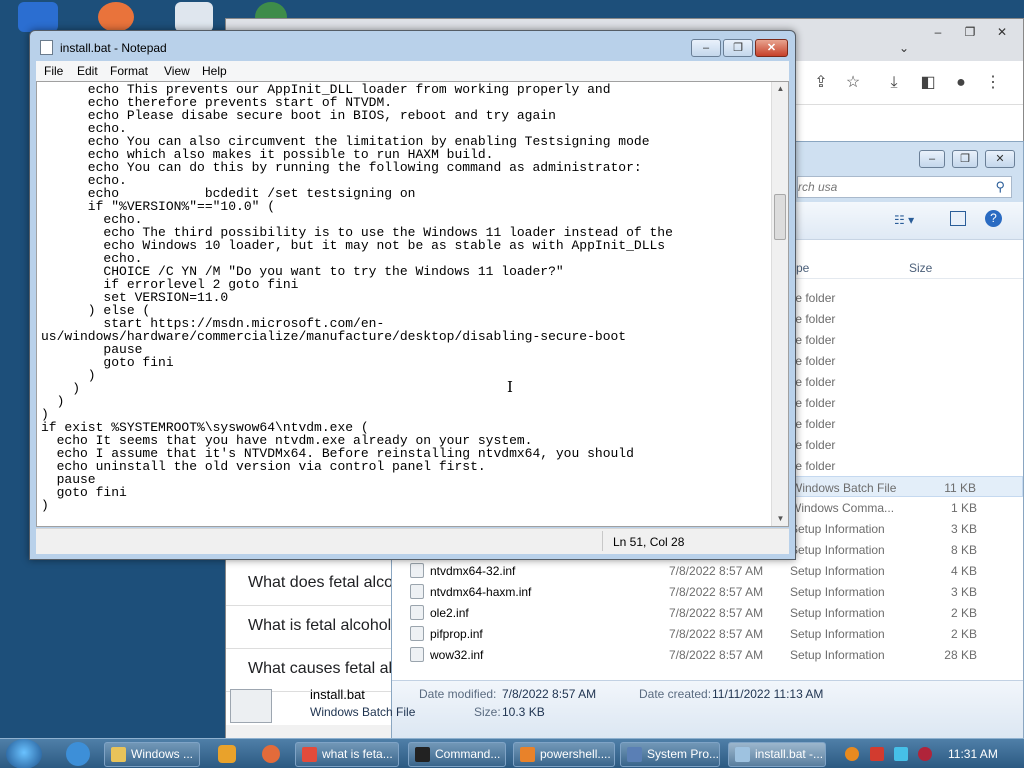 This screenshot has height=768, width=1024. Describe the element at coordinates (938, 34) in the screenshot. I see `minimize-icon: –` at that location.